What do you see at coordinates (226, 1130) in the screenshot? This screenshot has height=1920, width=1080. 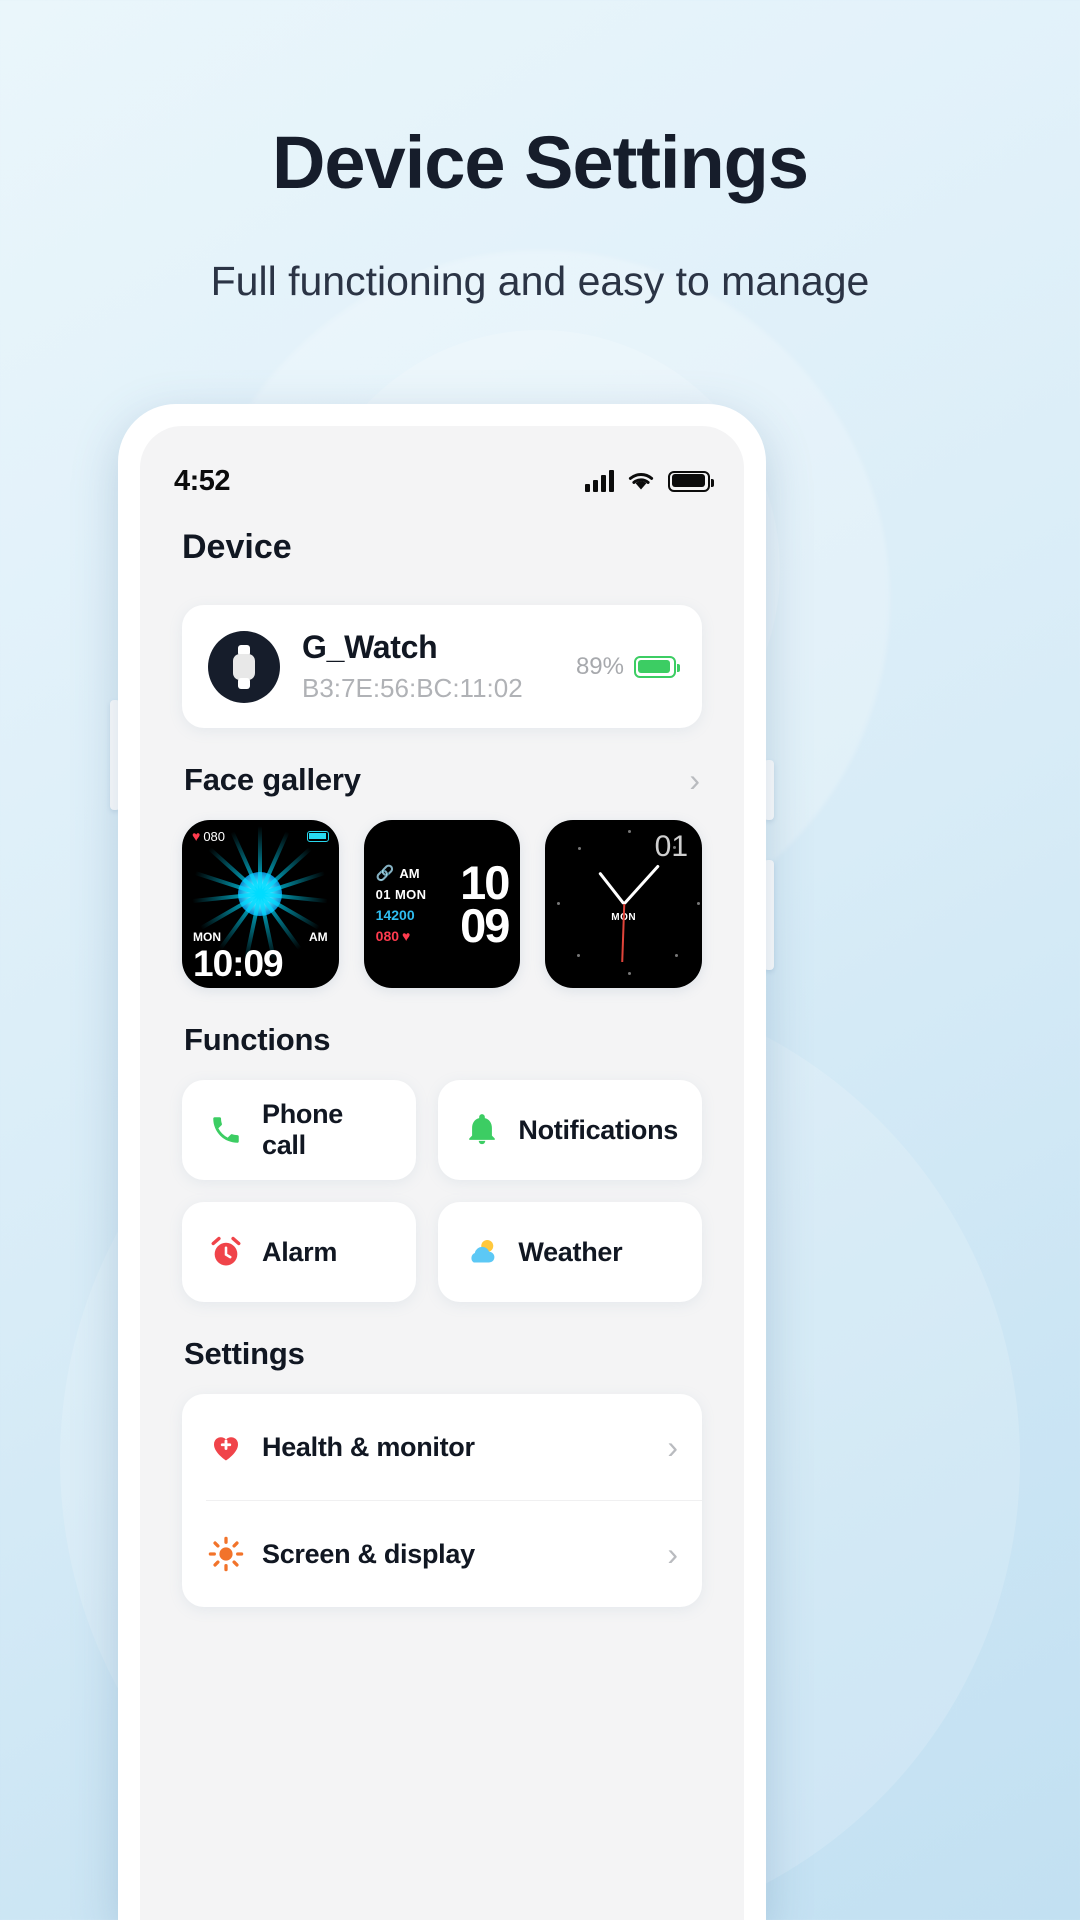 I see `phone-icon` at bounding box center [226, 1130].